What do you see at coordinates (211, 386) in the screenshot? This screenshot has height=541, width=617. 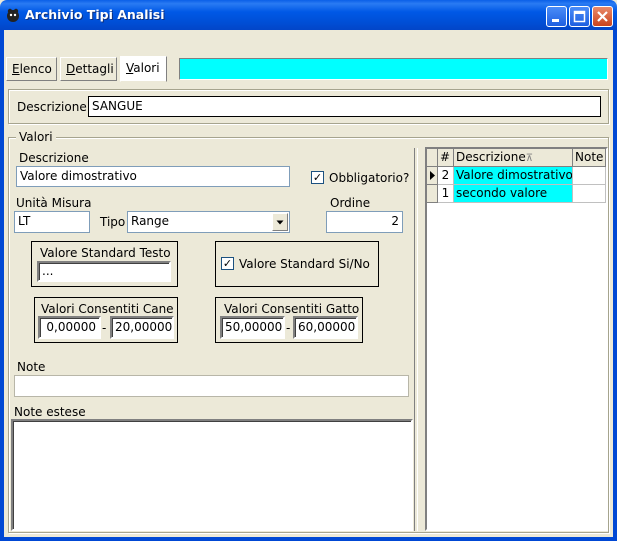 I see `note-input` at bounding box center [211, 386].